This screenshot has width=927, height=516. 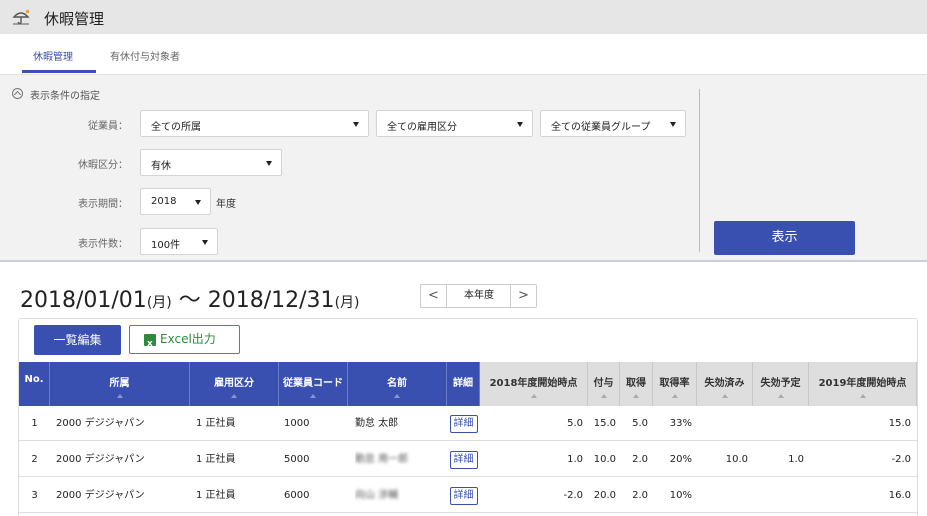 I want to click on col-header-granted: 付与, so click(x=604, y=384).